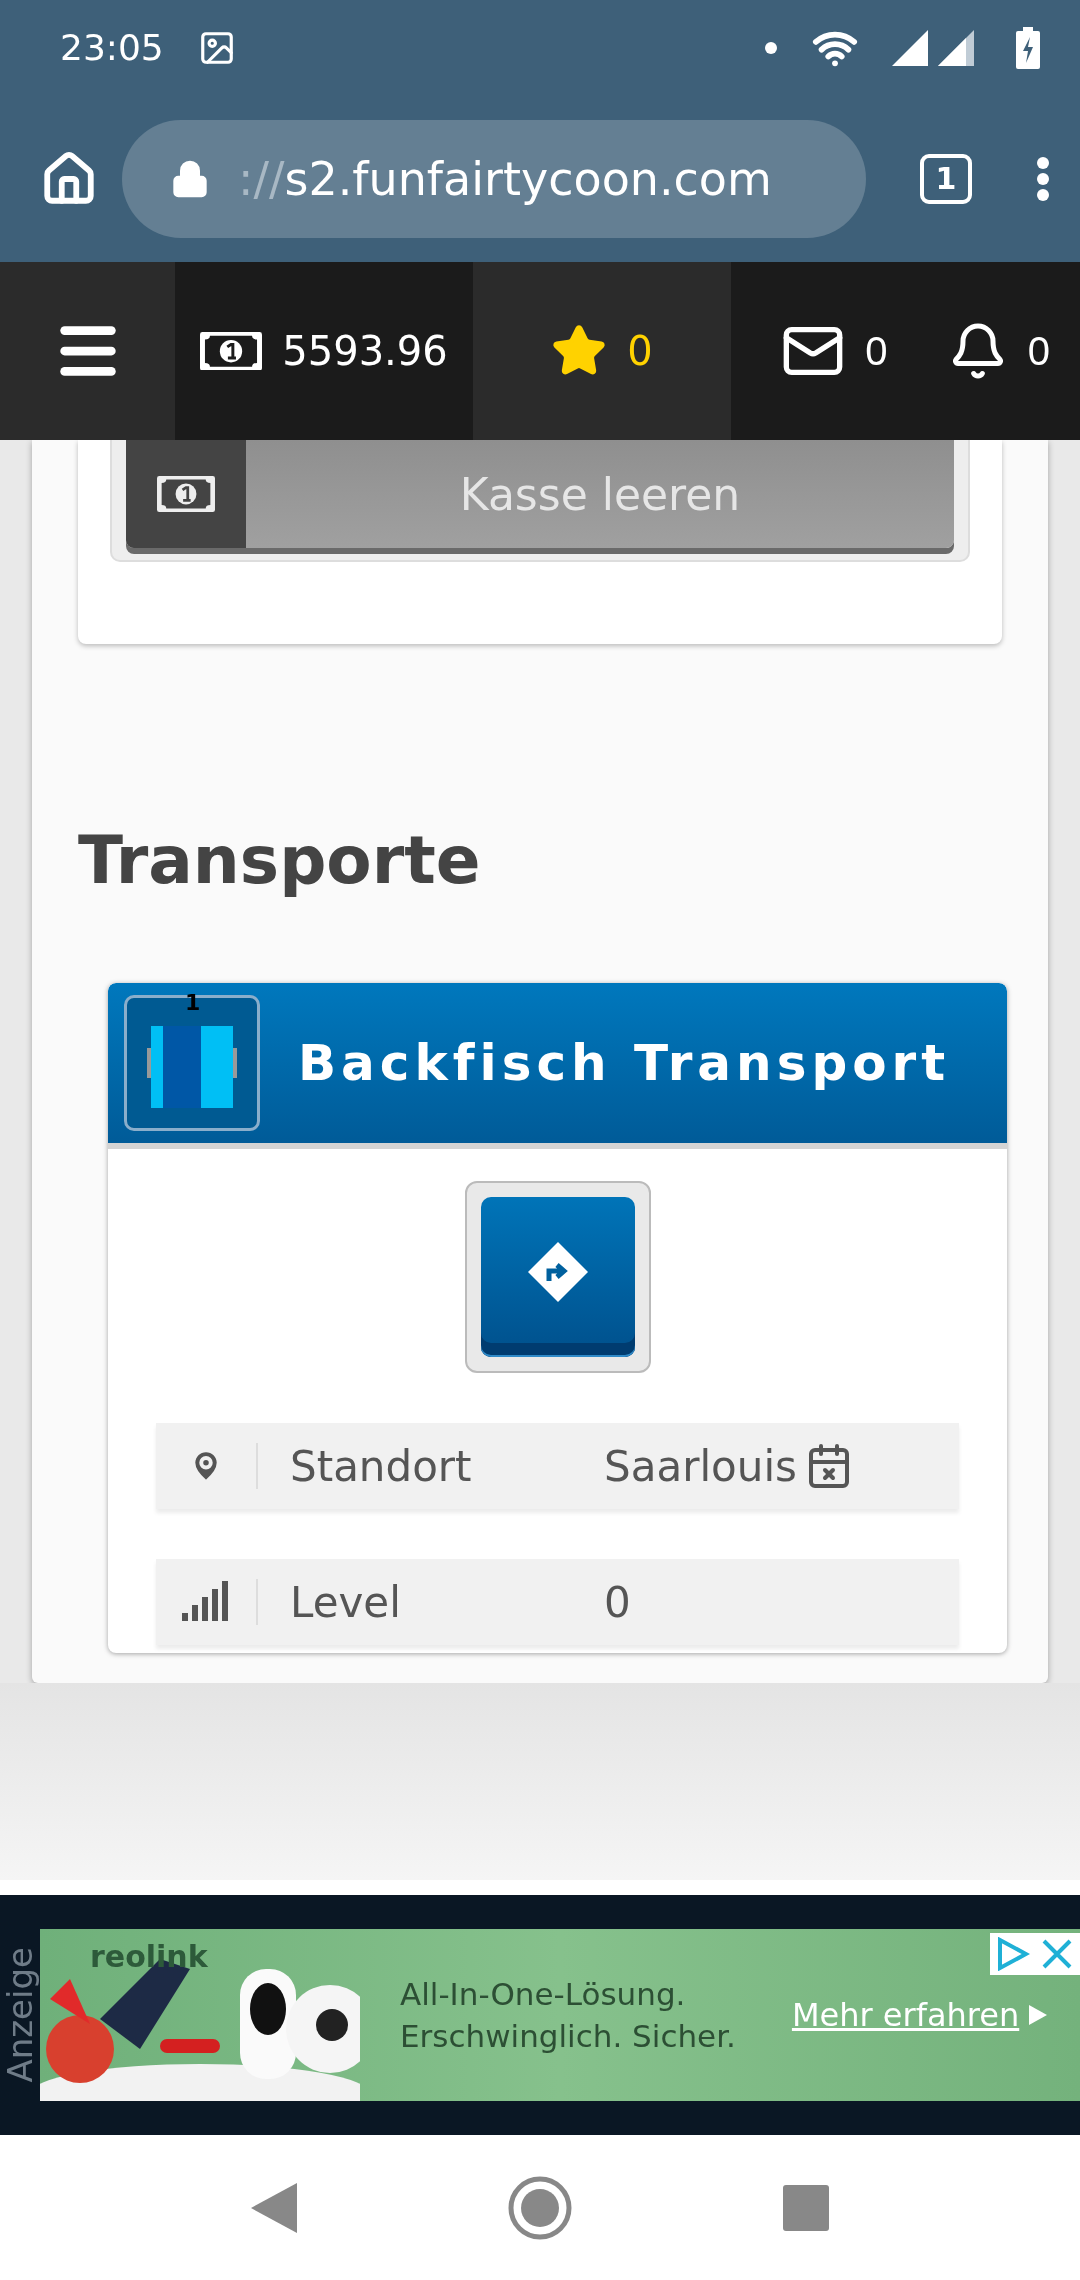 Image resolution: width=1080 pixels, height=2280 pixels. What do you see at coordinates (381, 1466) in the screenshot?
I see `row-label: Standort` at bounding box center [381, 1466].